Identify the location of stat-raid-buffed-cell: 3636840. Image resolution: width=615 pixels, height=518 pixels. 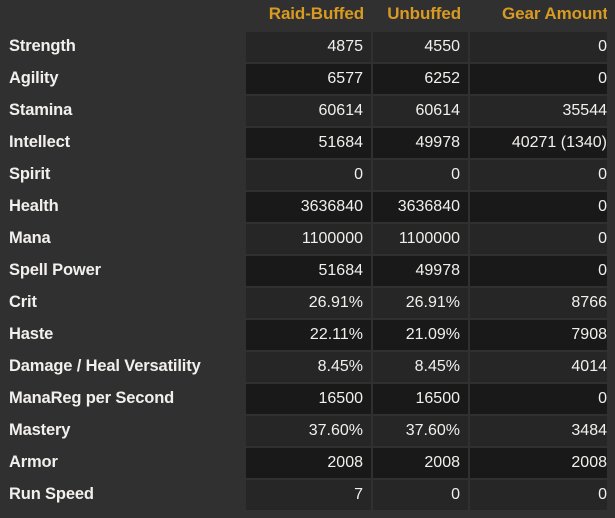
(308, 206).